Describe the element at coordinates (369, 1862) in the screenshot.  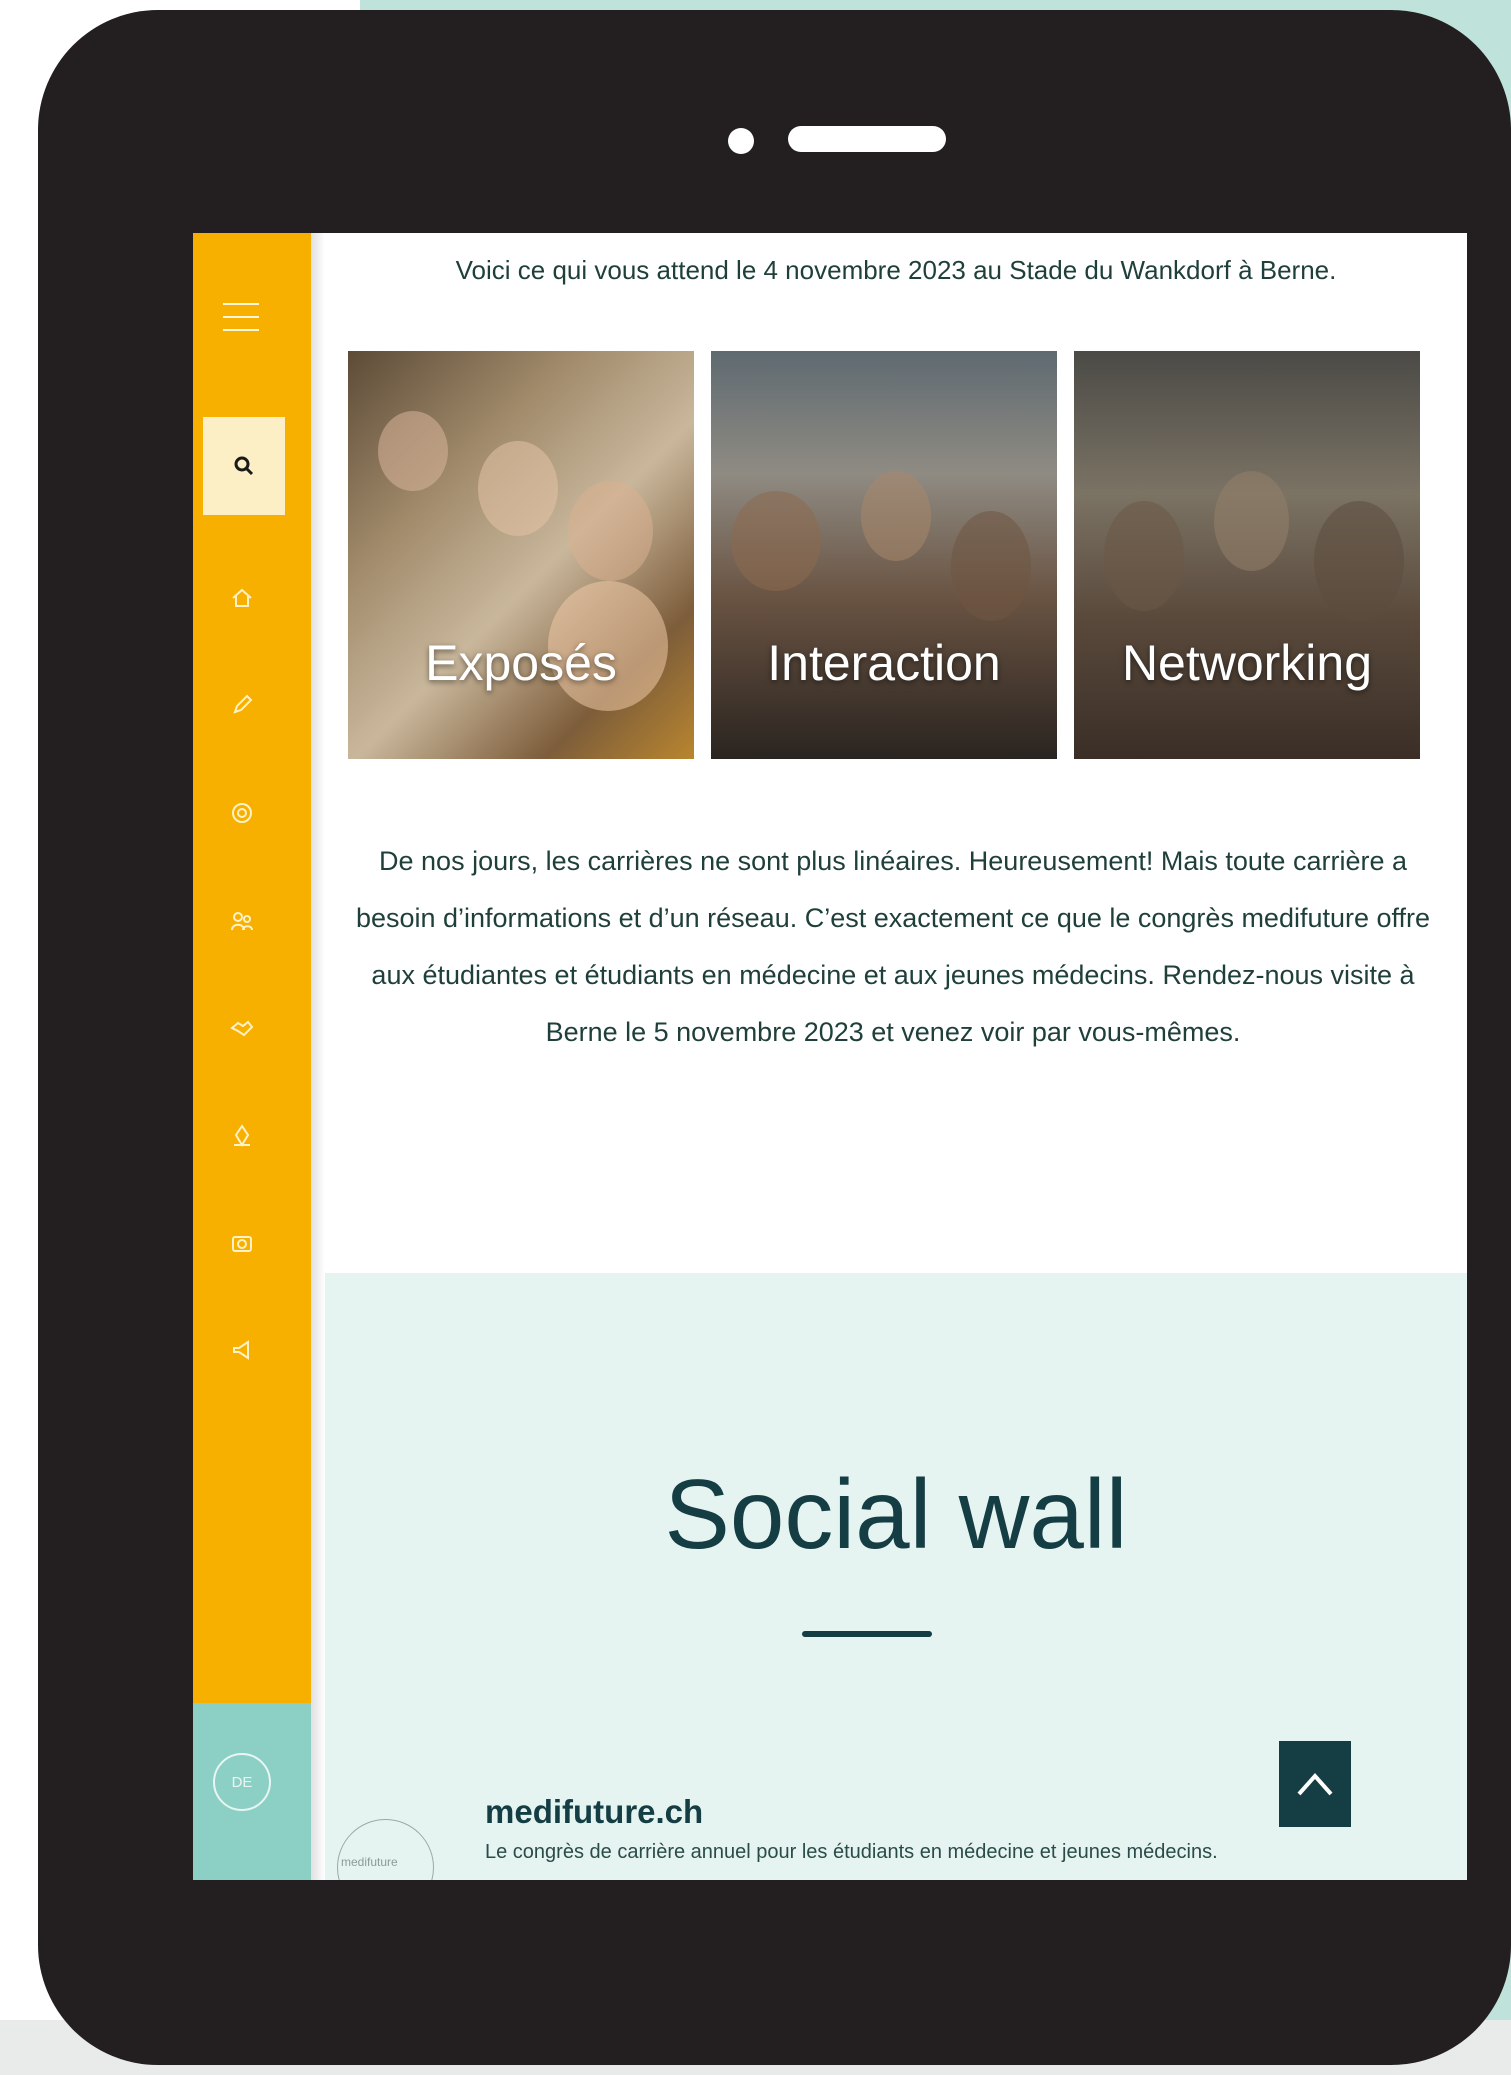
I see `logo-text: medifuture` at that location.